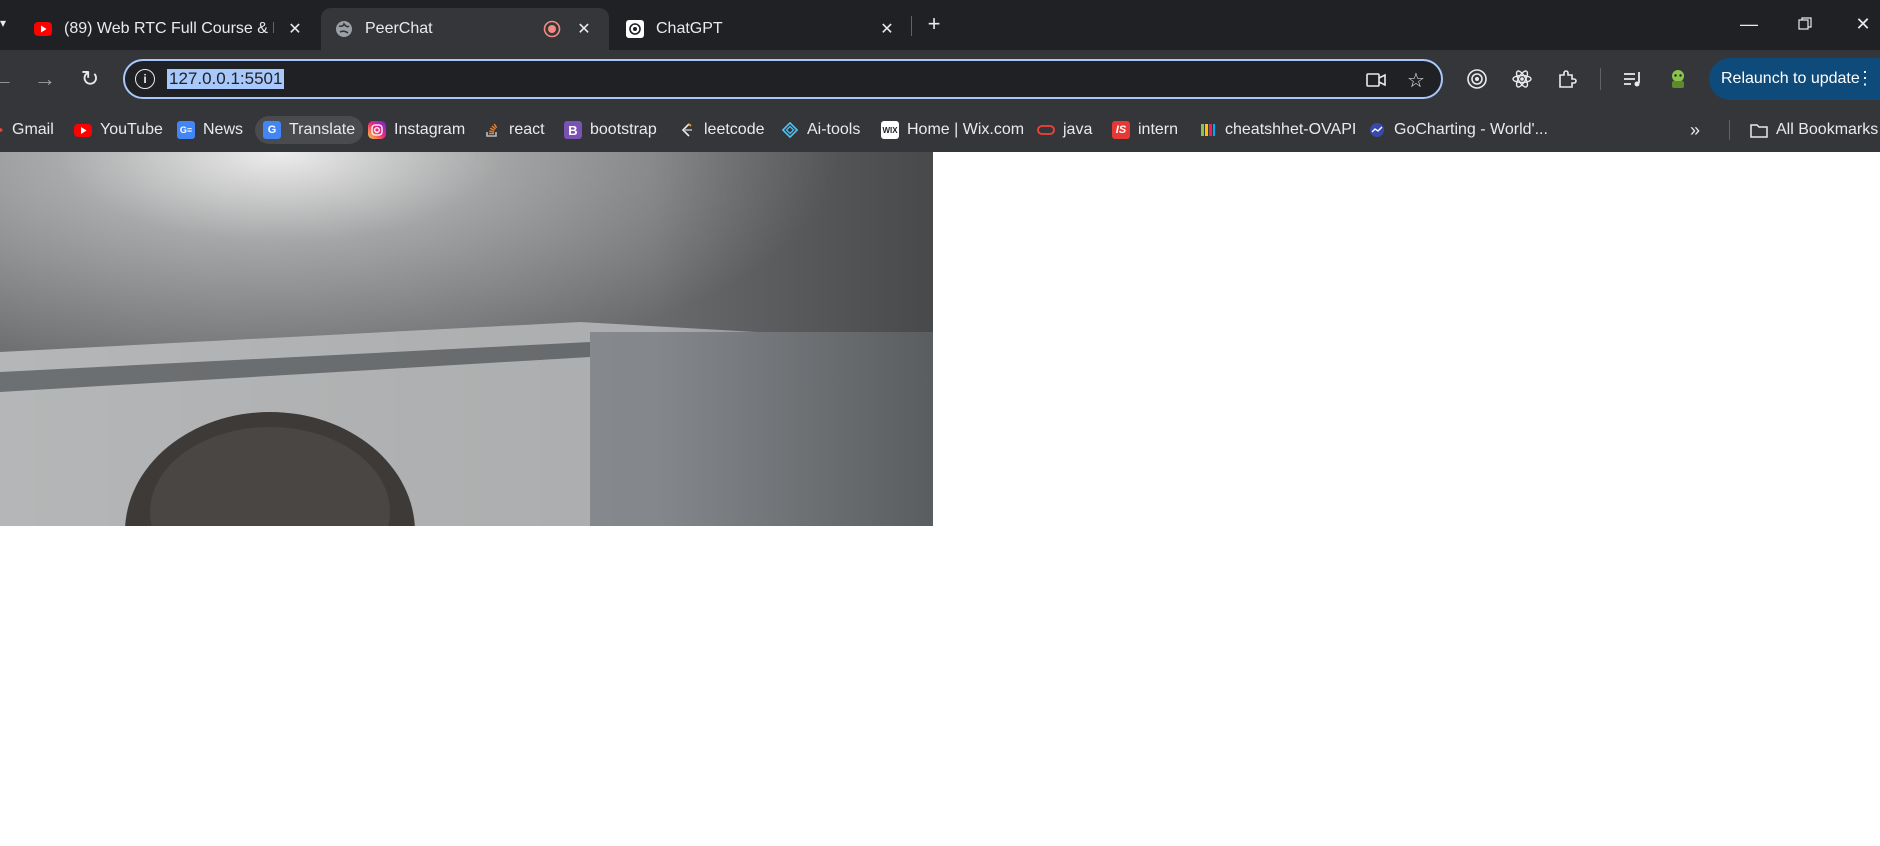 The height and width of the screenshot is (846, 1880). I want to click on bookmark-instagram: Instagram, so click(416, 130).